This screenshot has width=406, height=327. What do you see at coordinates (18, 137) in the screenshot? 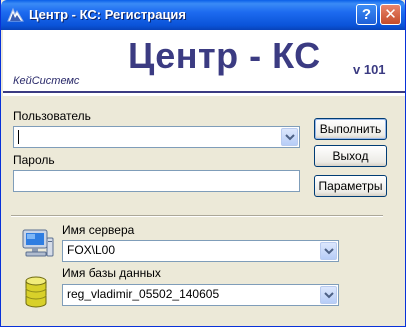
I see `text-caret` at bounding box center [18, 137].